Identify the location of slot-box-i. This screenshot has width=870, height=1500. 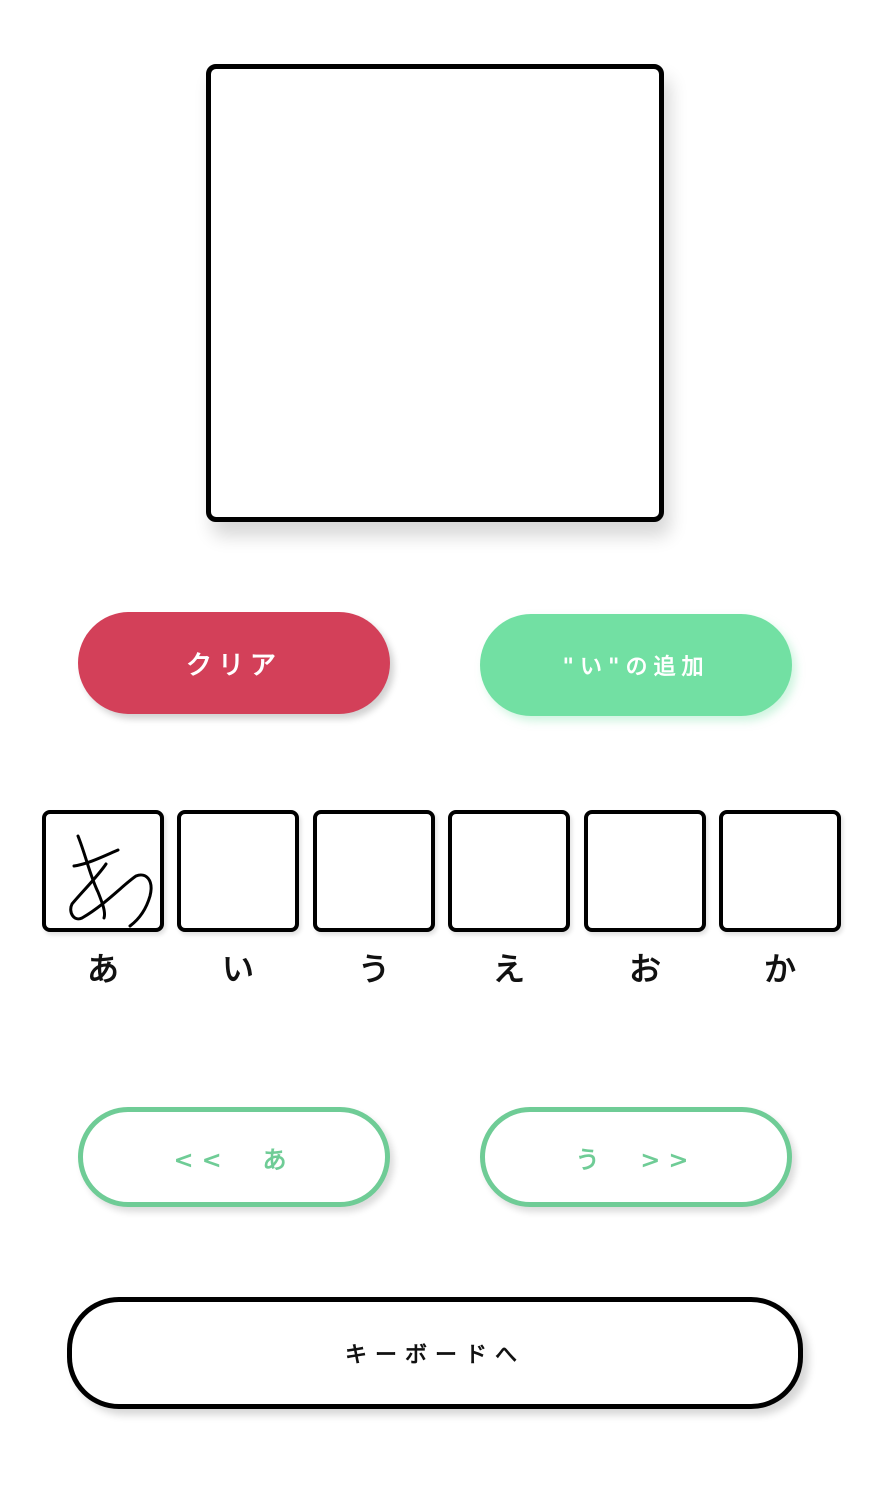
(238, 871).